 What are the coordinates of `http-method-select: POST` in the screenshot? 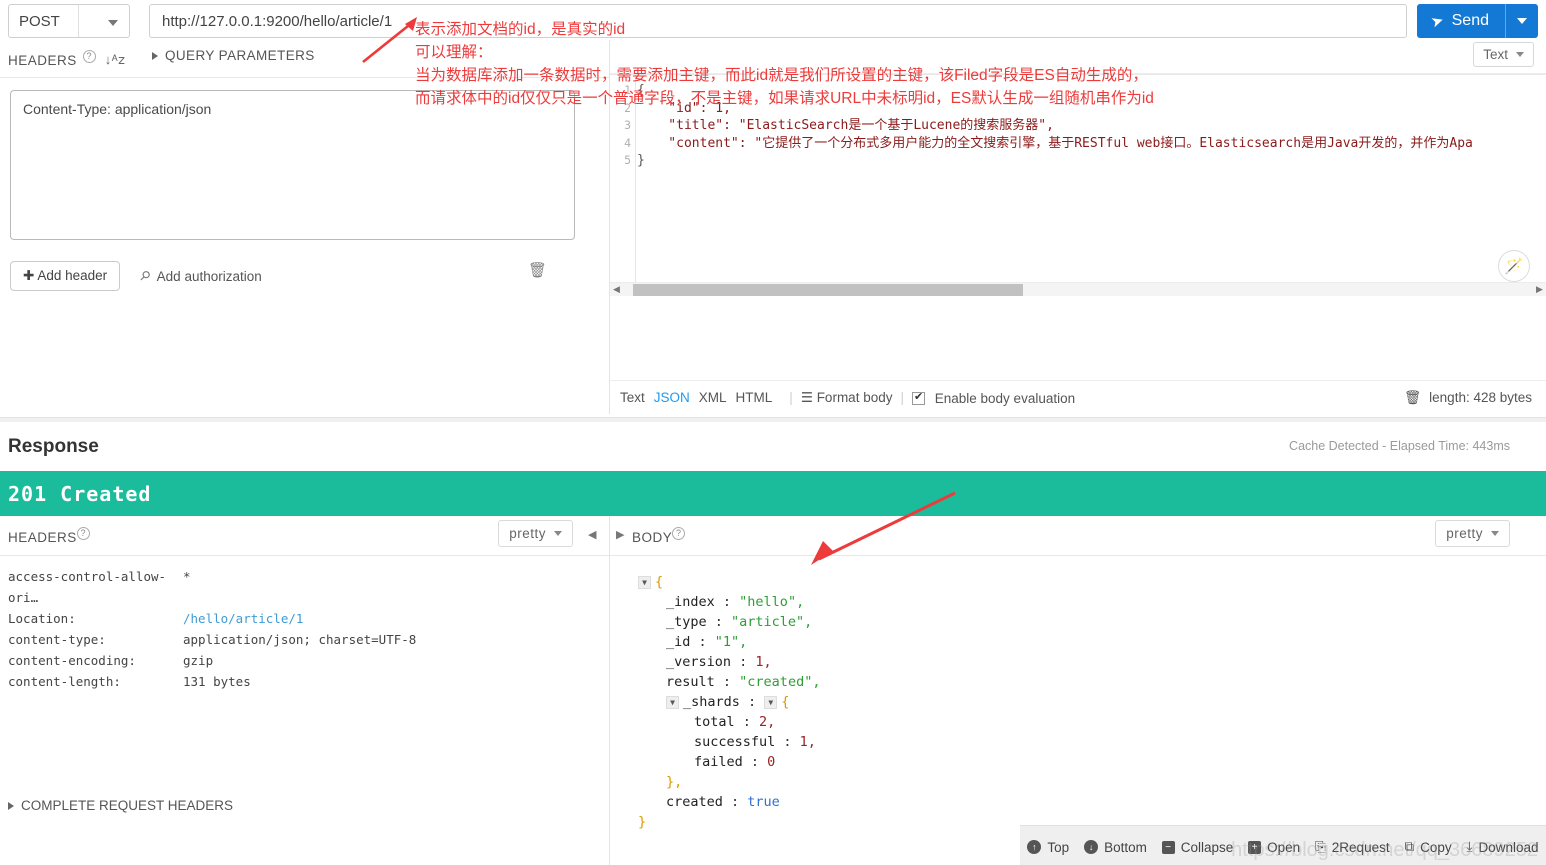 It's located at (69, 21).